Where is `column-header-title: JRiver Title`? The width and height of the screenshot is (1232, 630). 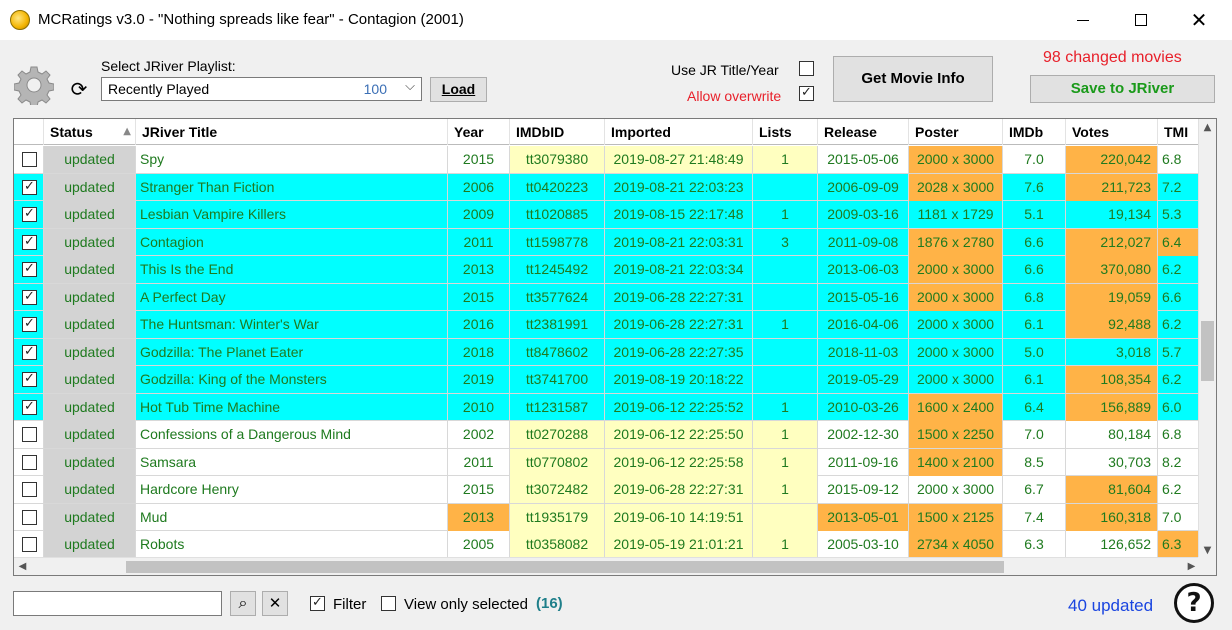 column-header-title: JRiver Title is located at coordinates (292, 132).